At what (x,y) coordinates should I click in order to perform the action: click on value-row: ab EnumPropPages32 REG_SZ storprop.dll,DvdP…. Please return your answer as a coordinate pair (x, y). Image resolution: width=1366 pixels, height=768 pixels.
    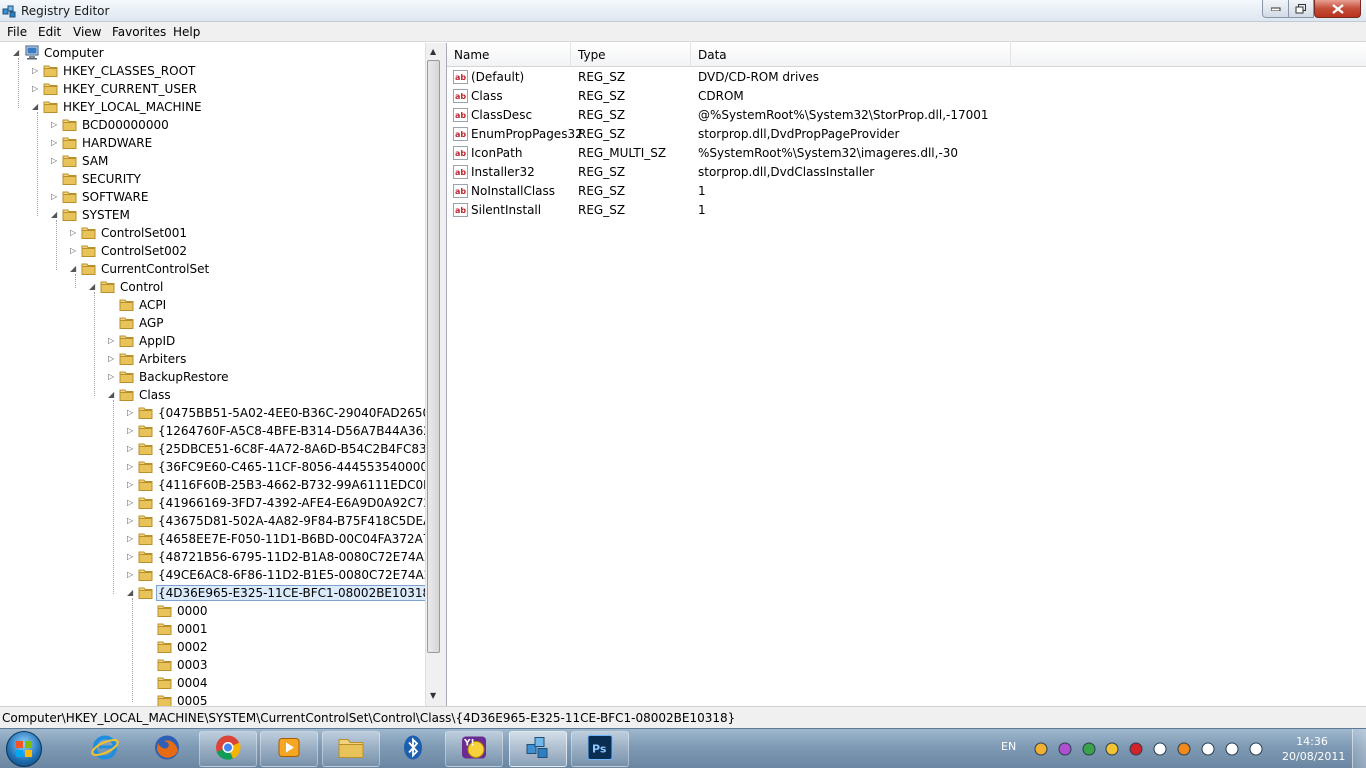
    Looking at the image, I should click on (906, 134).